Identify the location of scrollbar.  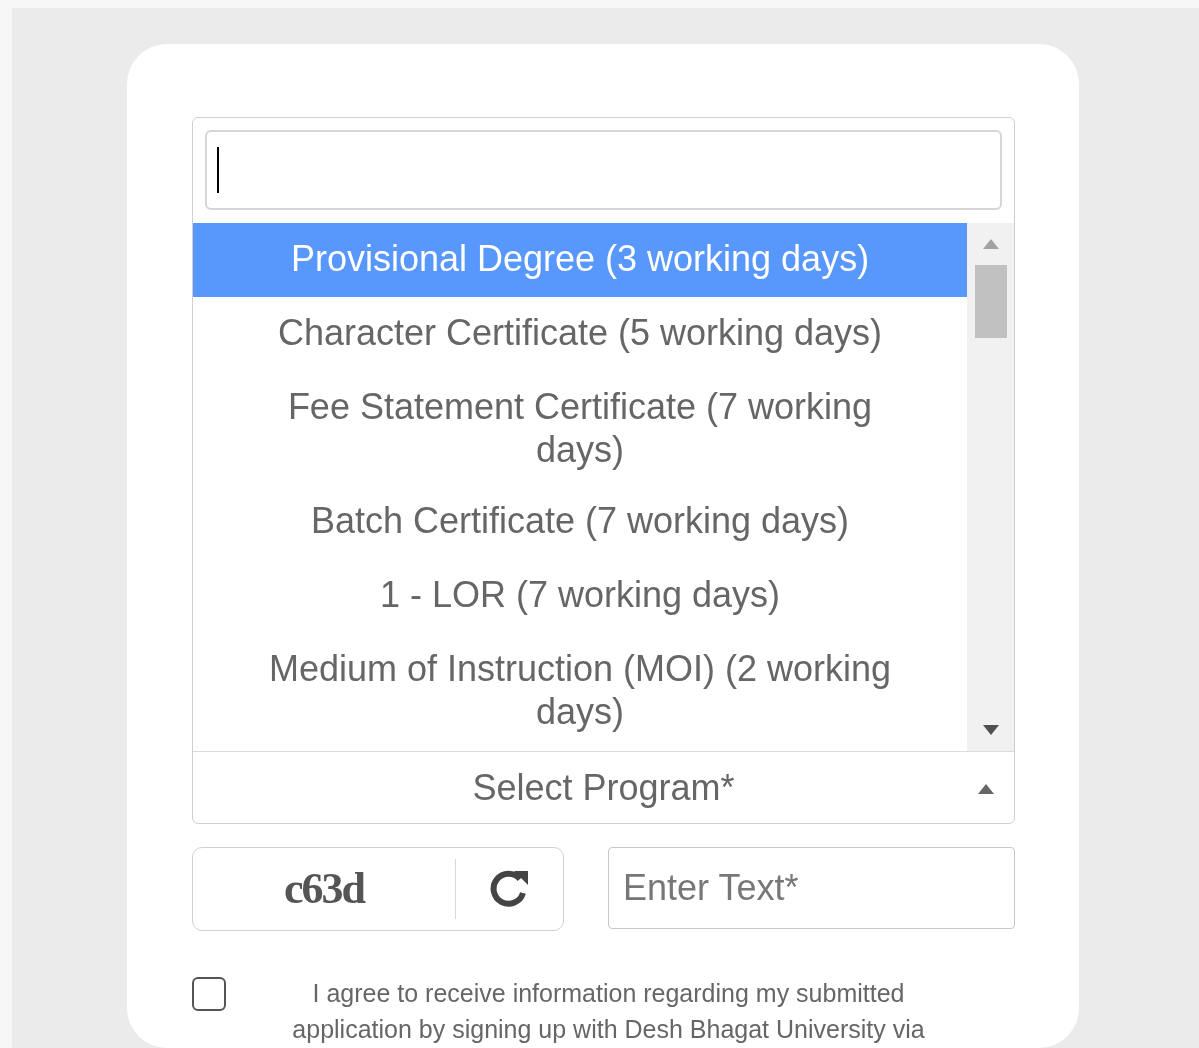
(990, 487).